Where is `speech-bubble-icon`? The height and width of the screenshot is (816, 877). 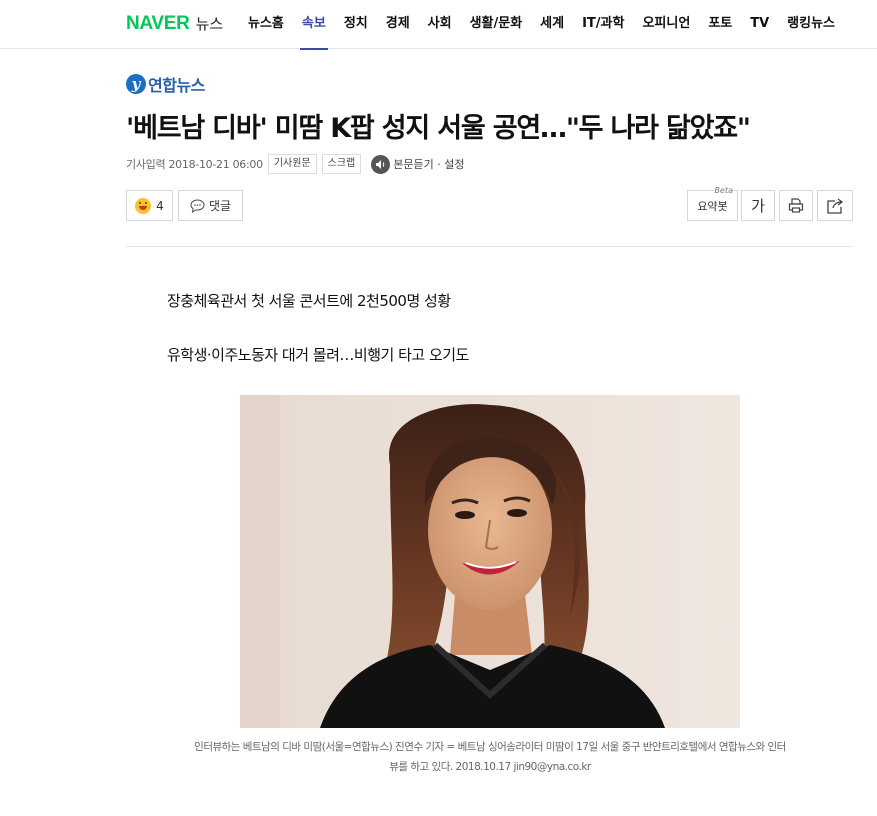 speech-bubble-icon is located at coordinates (197, 205).